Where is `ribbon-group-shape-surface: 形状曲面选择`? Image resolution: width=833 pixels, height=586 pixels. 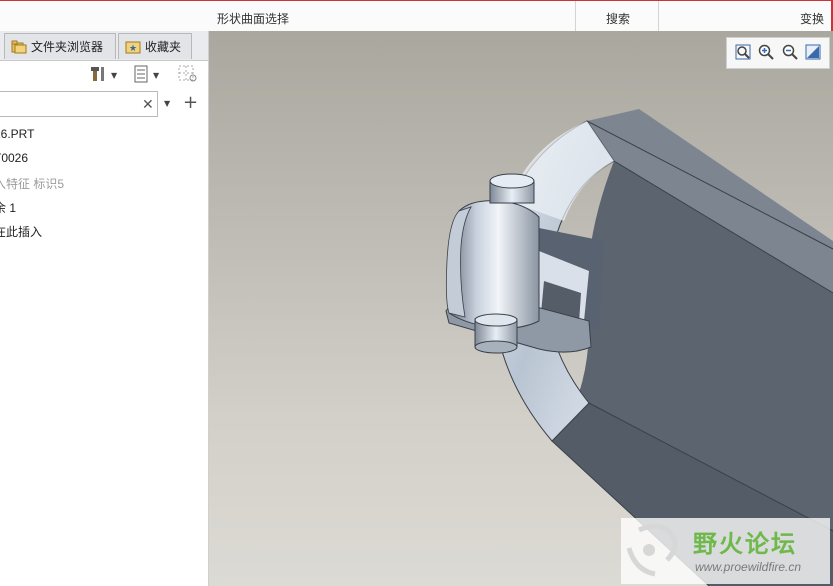
ribbon-group-shape-surface: 形状曲面选择 is located at coordinates (253, 18).